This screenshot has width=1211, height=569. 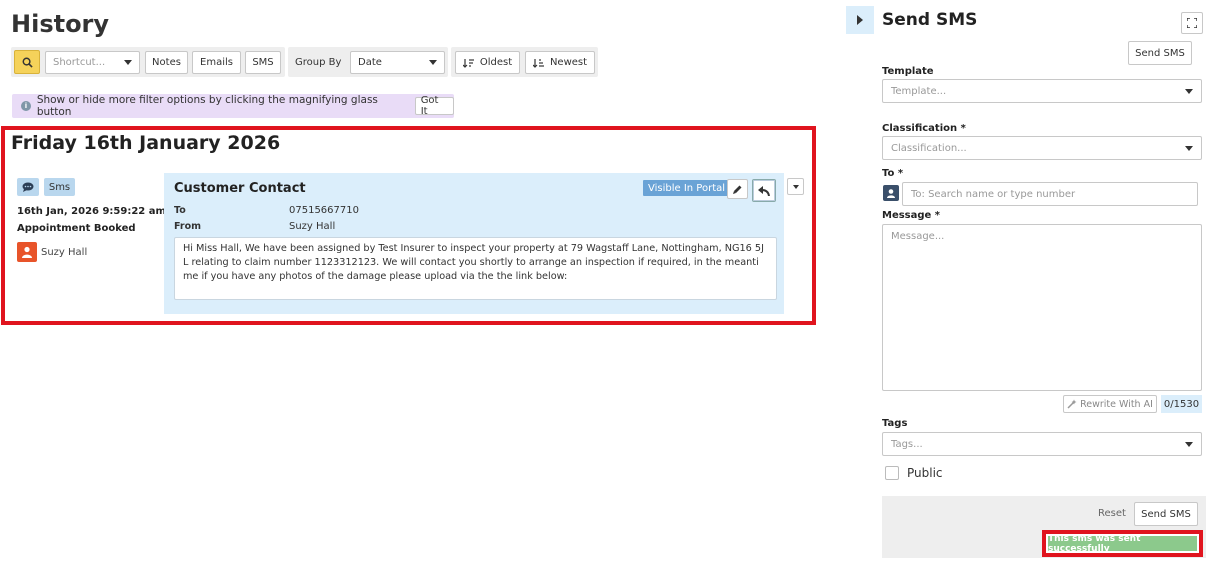 I want to click on visible-in-portal-badge: Visible In Portal, so click(x=687, y=188).